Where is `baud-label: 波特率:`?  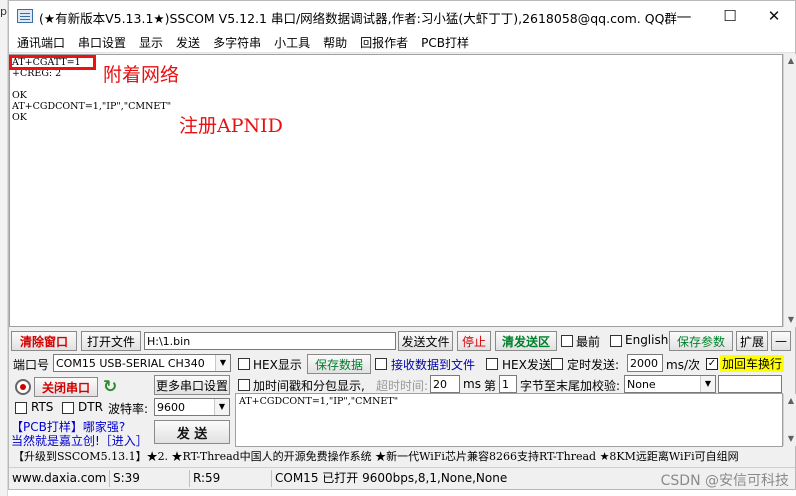
baud-label: 波特率: is located at coordinates (128, 409).